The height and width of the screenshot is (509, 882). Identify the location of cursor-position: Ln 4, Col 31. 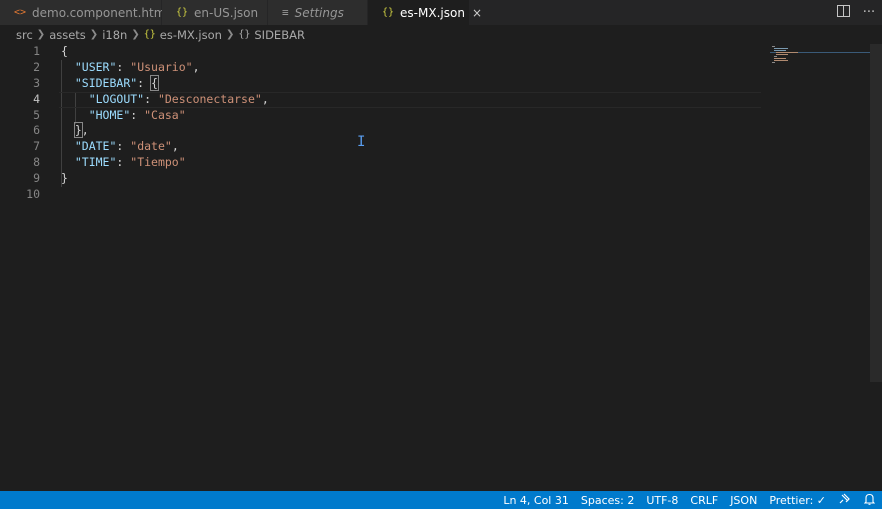
(536, 500).